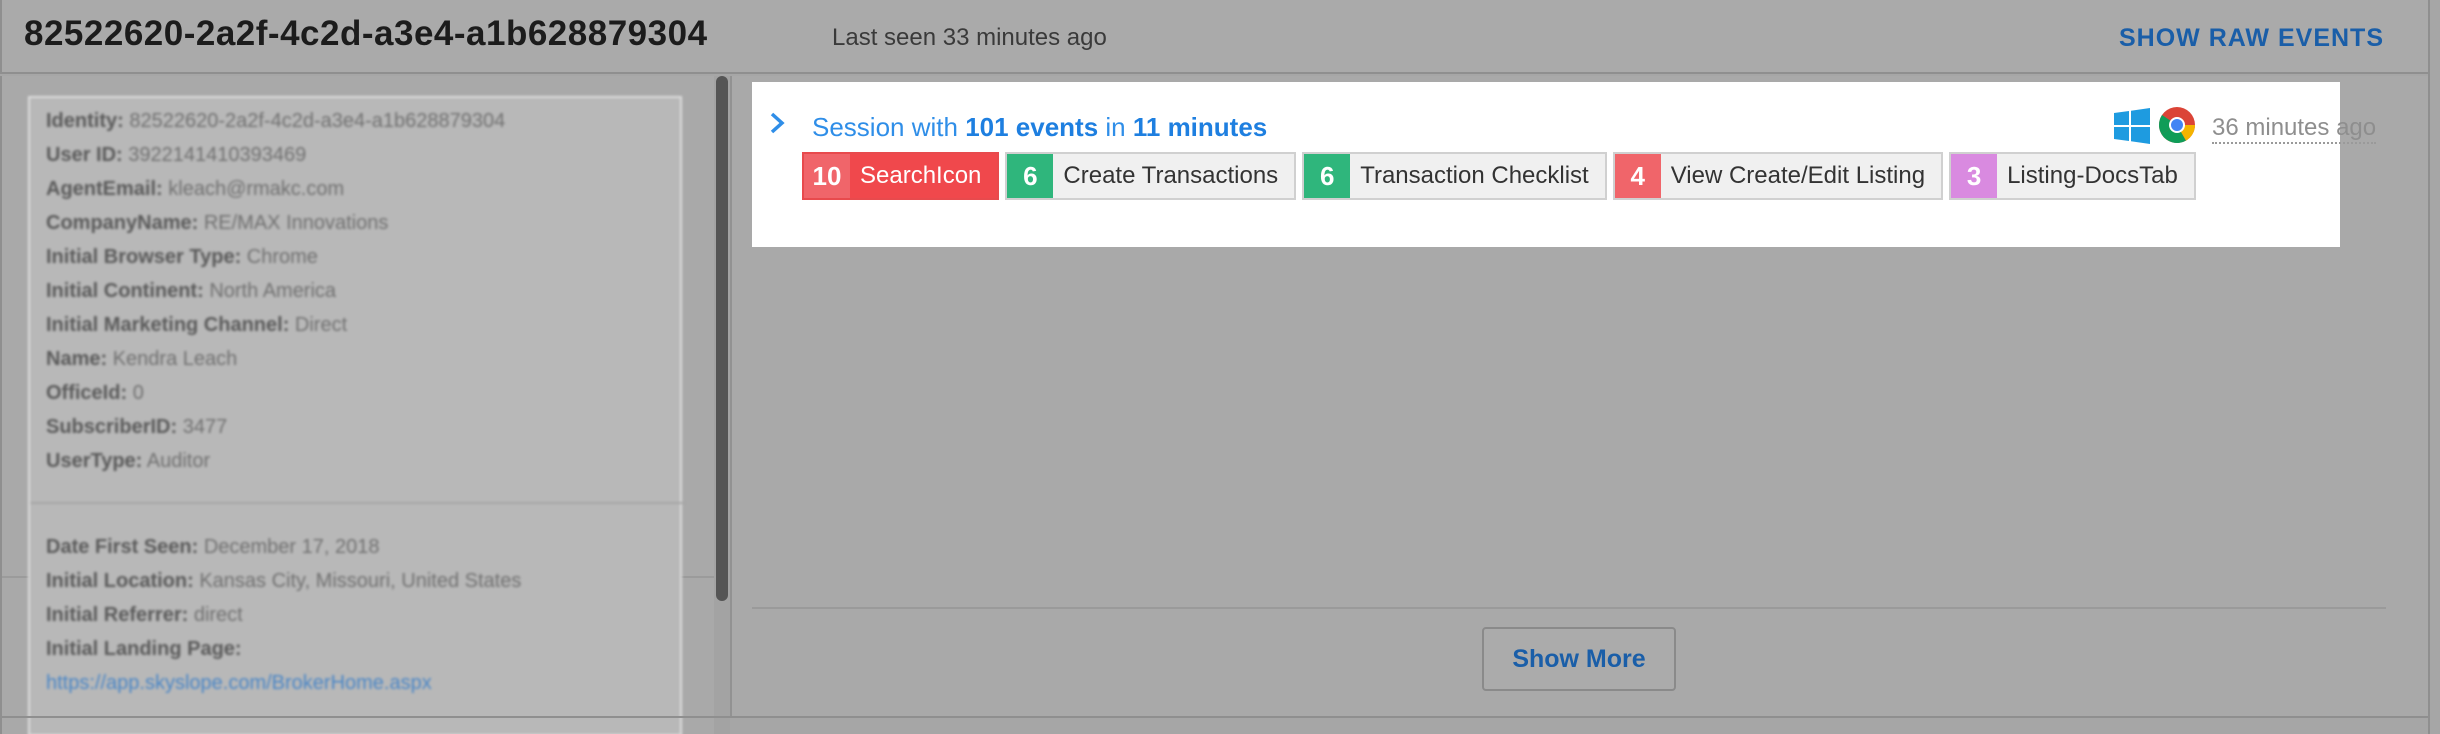 The image size is (2440, 734). What do you see at coordinates (2251, 38) in the screenshot?
I see `show-raw-events-button: SHOW RAW EVENTS` at bounding box center [2251, 38].